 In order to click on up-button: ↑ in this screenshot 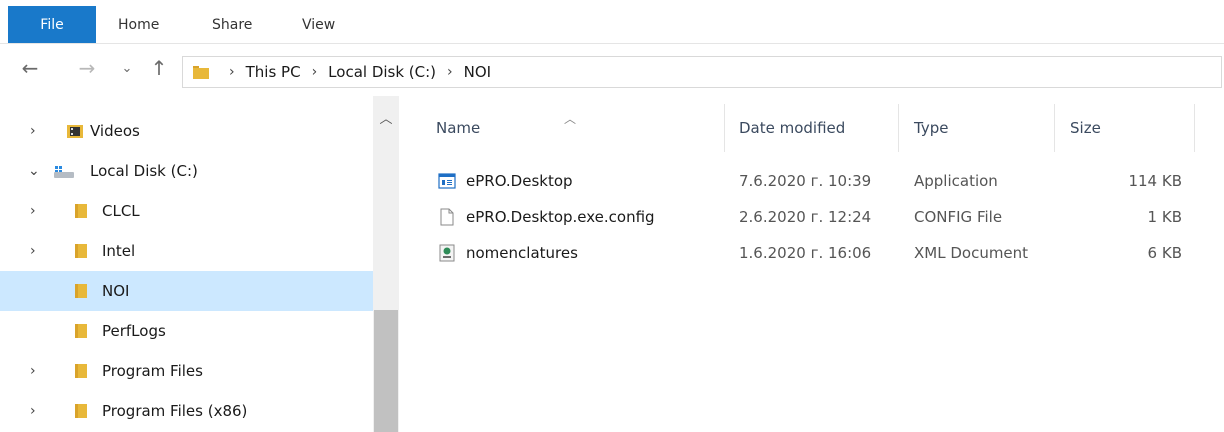, I will do `click(159, 68)`.